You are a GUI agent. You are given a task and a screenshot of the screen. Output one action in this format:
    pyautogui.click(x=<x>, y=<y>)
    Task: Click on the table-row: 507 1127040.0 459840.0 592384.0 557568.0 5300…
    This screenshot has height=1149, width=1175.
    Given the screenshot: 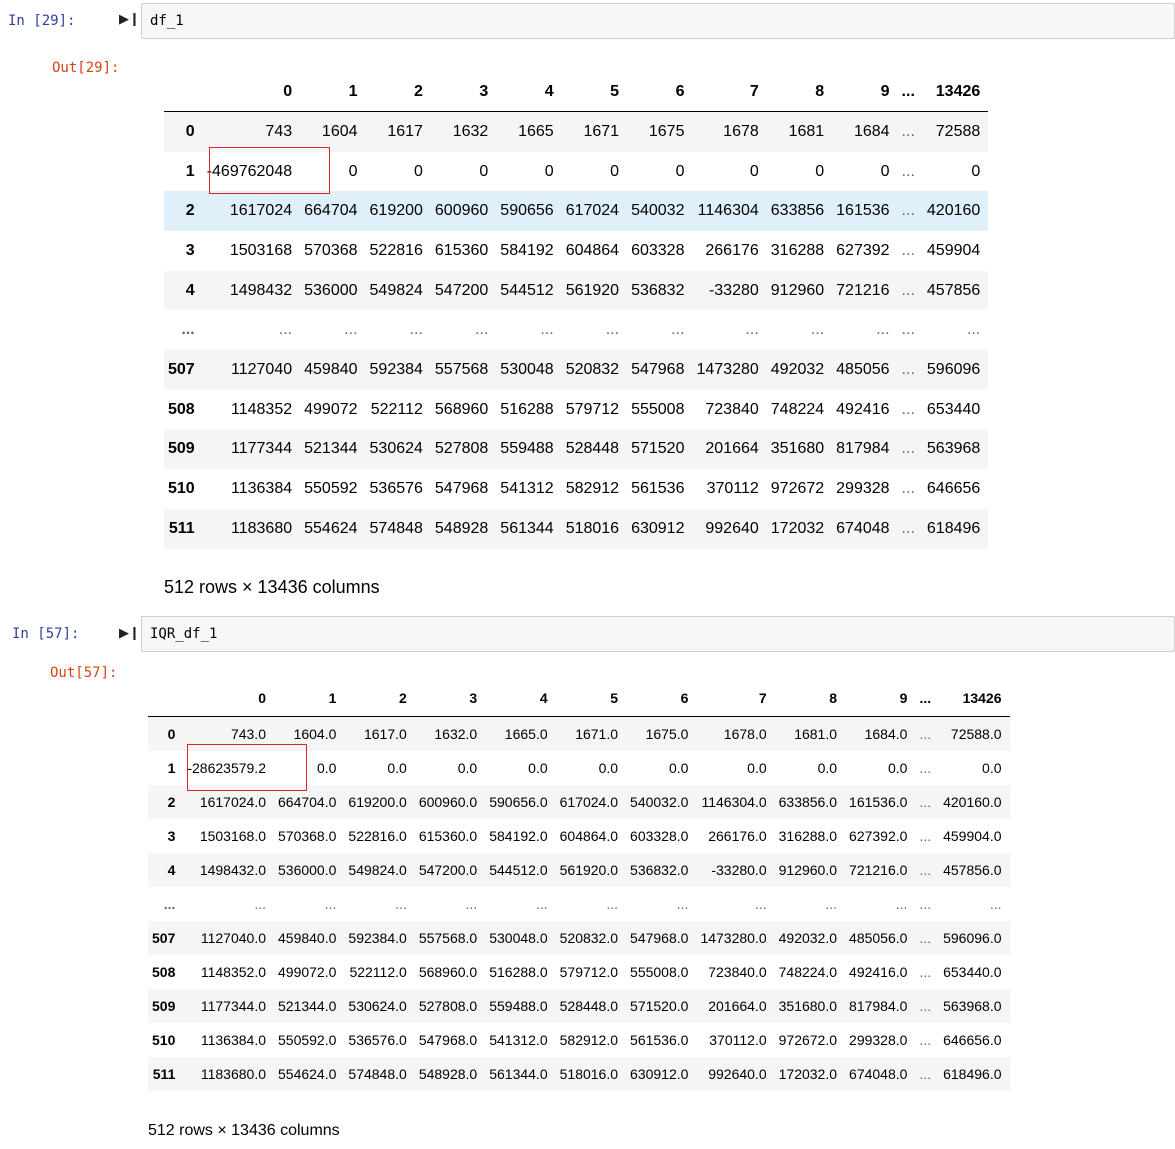 What is the action you would take?
    pyautogui.click(x=579, y=938)
    